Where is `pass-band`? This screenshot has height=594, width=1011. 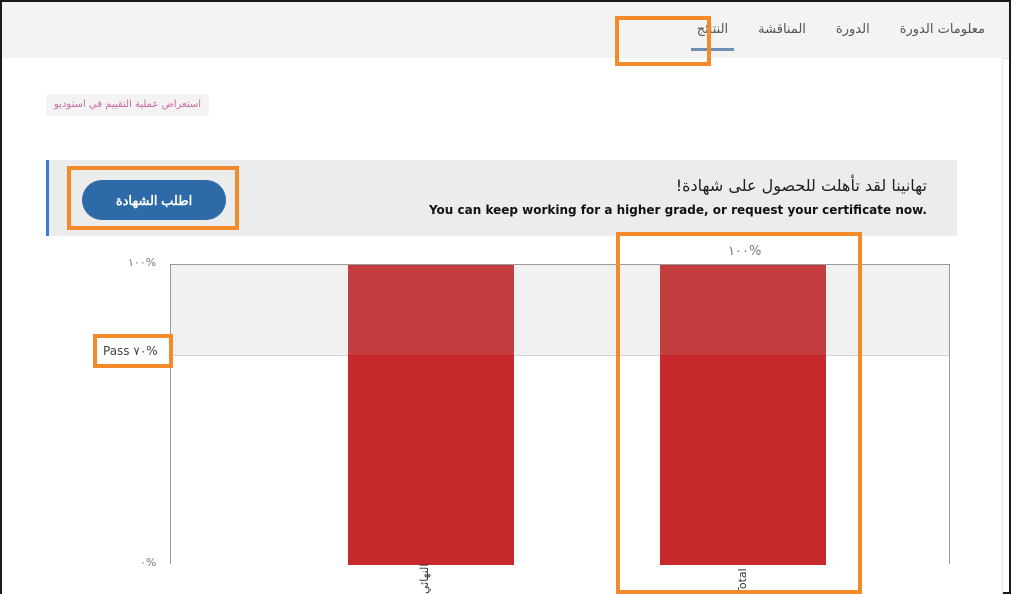 pass-band is located at coordinates (560, 310).